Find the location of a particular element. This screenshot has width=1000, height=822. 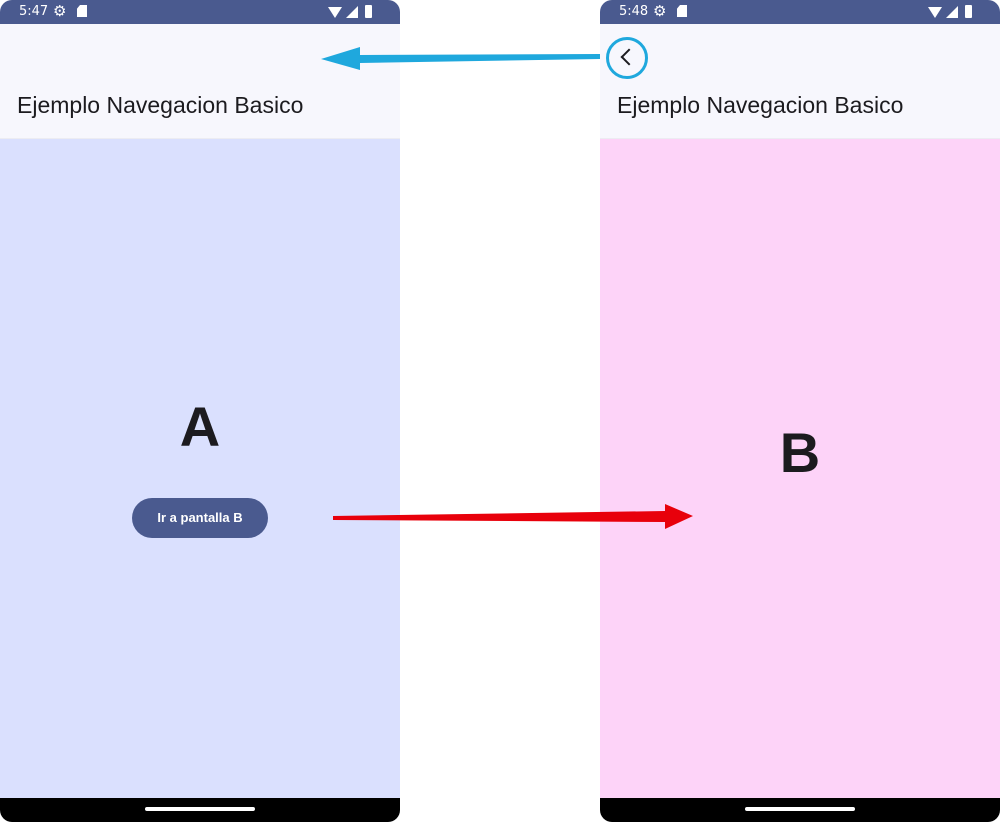

screen-letter: B is located at coordinates (800, 452).